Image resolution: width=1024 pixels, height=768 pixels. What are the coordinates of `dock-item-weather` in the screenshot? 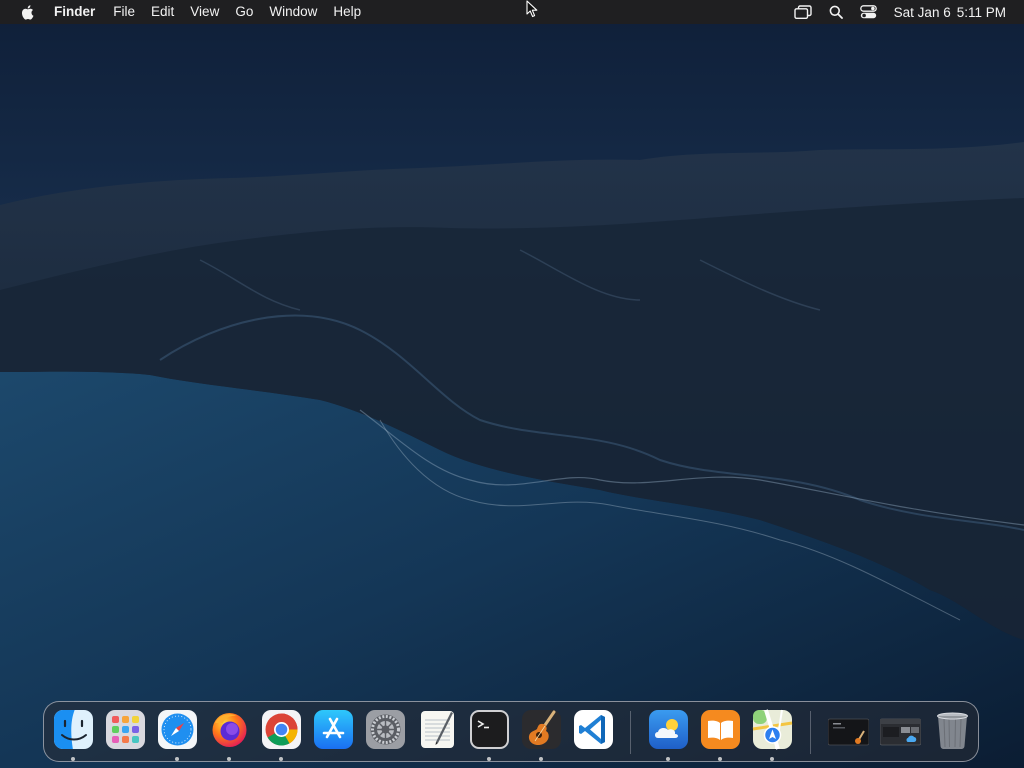 It's located at (668, 729).